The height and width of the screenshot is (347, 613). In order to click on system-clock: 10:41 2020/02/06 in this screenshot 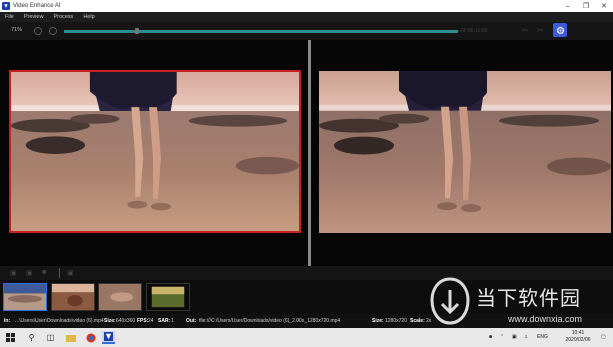, I will do `click(578, 337)`.